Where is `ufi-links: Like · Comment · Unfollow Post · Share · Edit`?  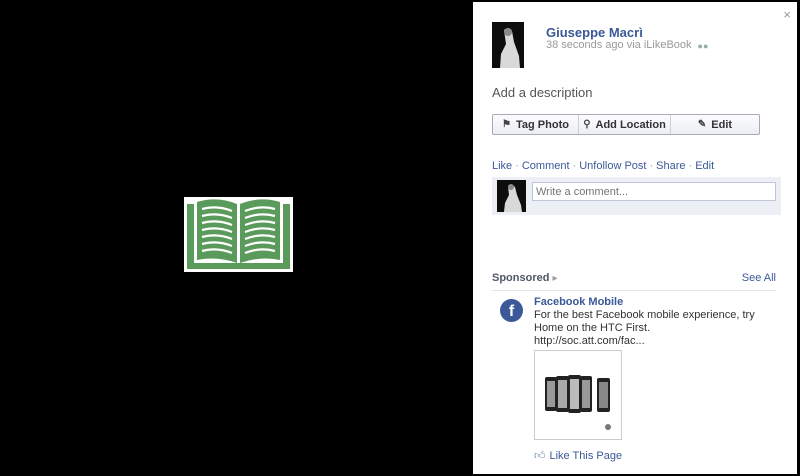 ufi-links: Like · Comment · Unfollow Post · Share · Edit is located at coordinates (603, 166).